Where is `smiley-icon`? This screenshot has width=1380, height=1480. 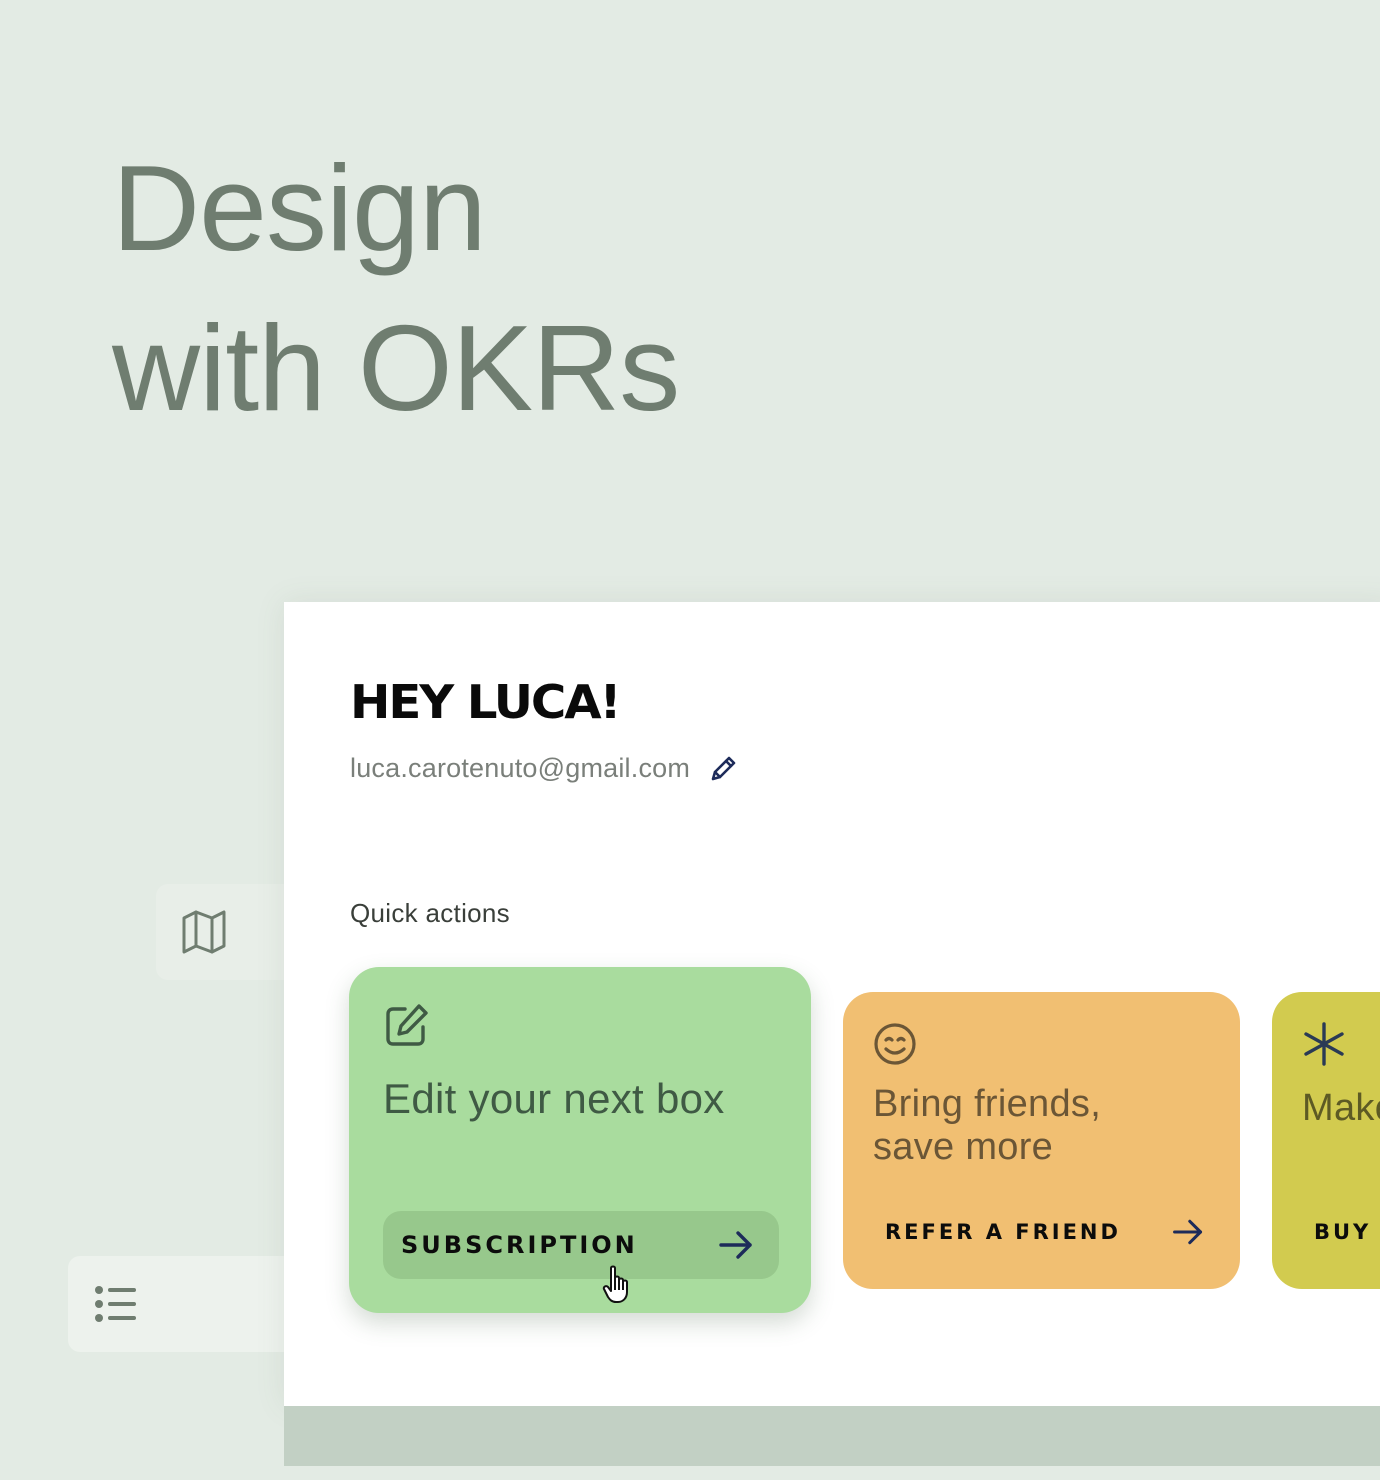 smiley-icon is located at coordinates (895, 1044).